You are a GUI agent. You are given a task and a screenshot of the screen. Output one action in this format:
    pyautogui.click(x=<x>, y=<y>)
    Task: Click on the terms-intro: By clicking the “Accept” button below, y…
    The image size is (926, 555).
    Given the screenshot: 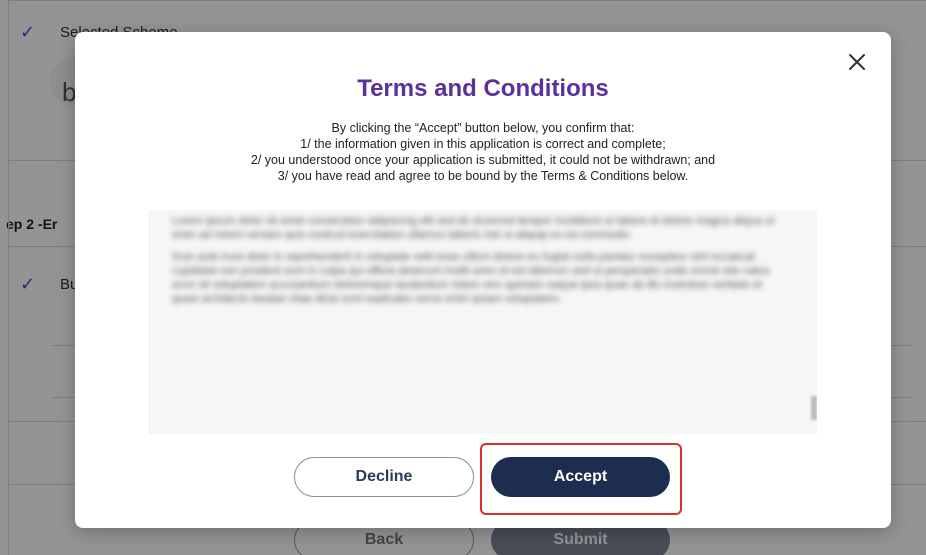 What is the action you would take?
    pyautogui.click(x=483, y=152)
    